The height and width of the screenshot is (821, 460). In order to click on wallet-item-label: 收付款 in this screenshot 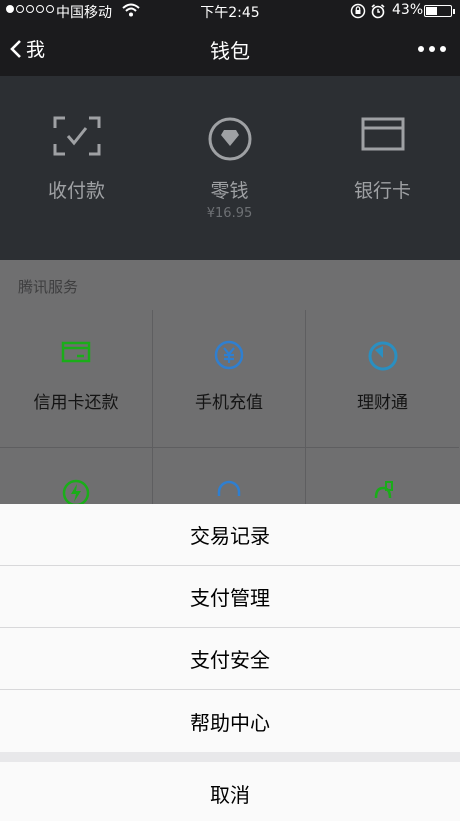, I will do `click(76, 191)`.